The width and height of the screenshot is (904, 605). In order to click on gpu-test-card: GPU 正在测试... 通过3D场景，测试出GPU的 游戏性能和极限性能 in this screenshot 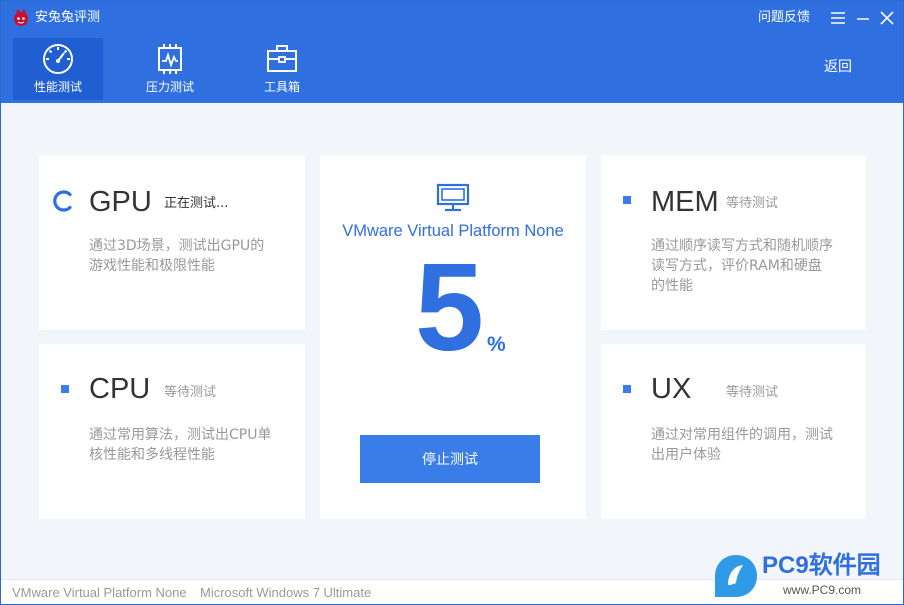, I will do `click(172, 242)`.